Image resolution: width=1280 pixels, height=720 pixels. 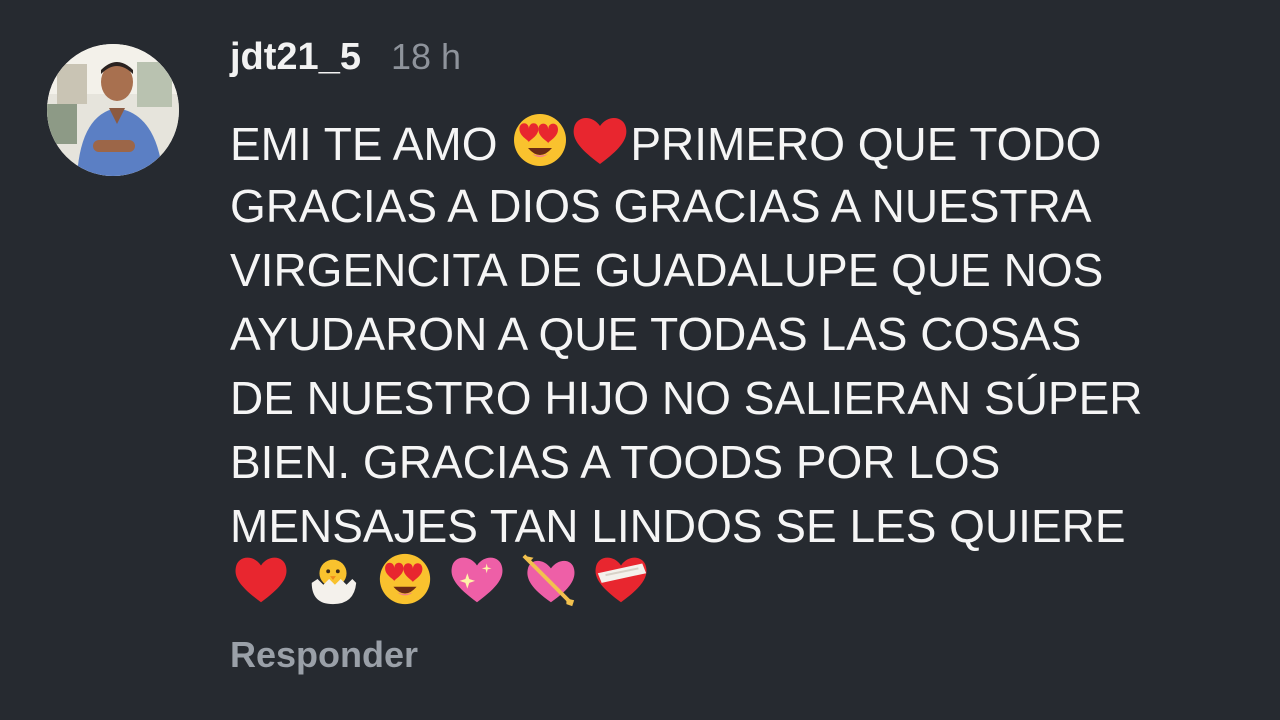 I want to click on hatching-chick-icon, so click(x=333, y=579).